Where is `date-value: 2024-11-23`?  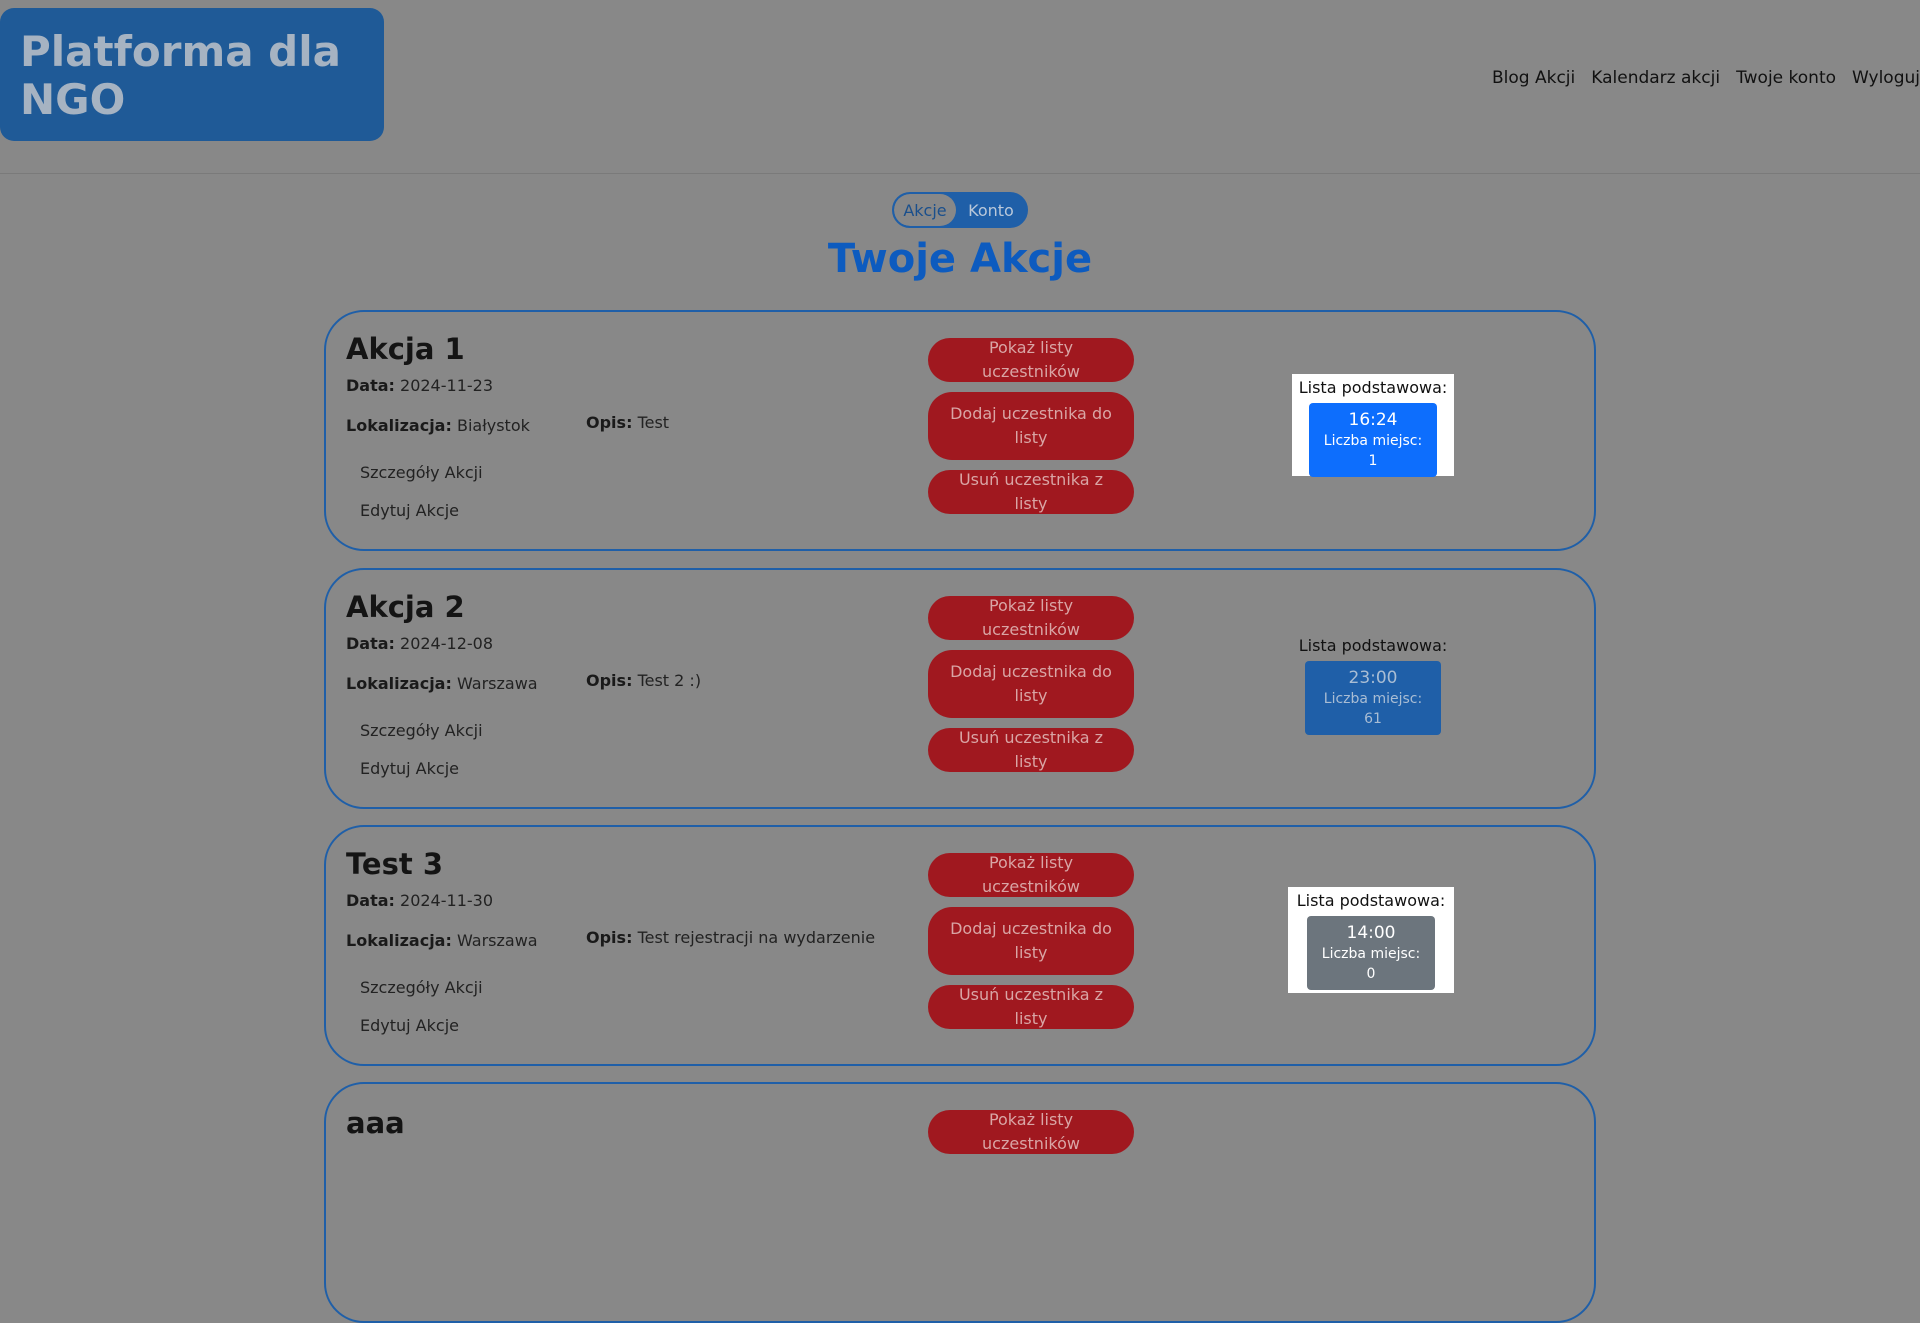 date-value: 2024-11-23 is located at coordinates (446, 385).